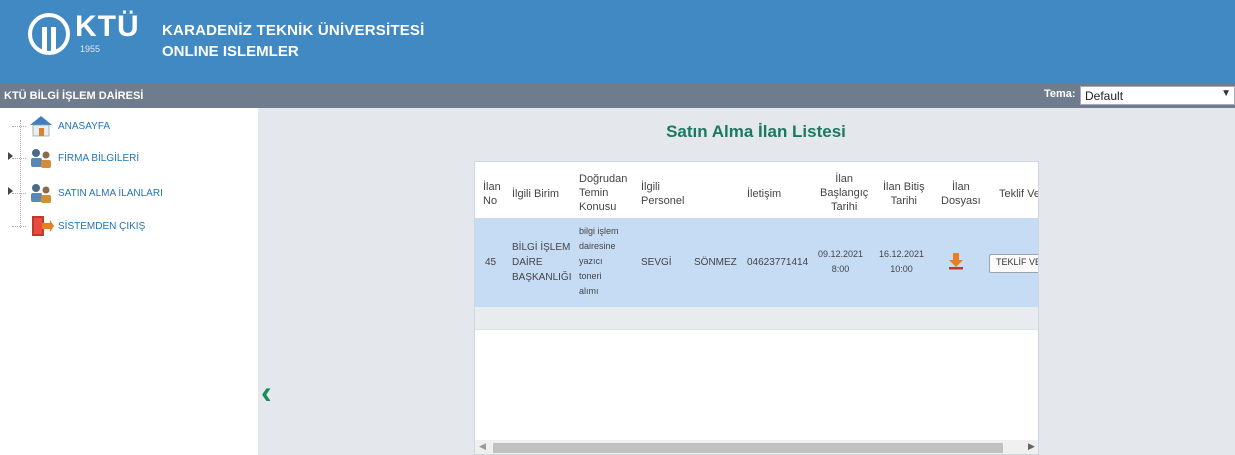 Image resolution: width=1235 pixels, height=455 pixels. I want to click on column-header-birim: İlgili Birim, so click(535, 194).